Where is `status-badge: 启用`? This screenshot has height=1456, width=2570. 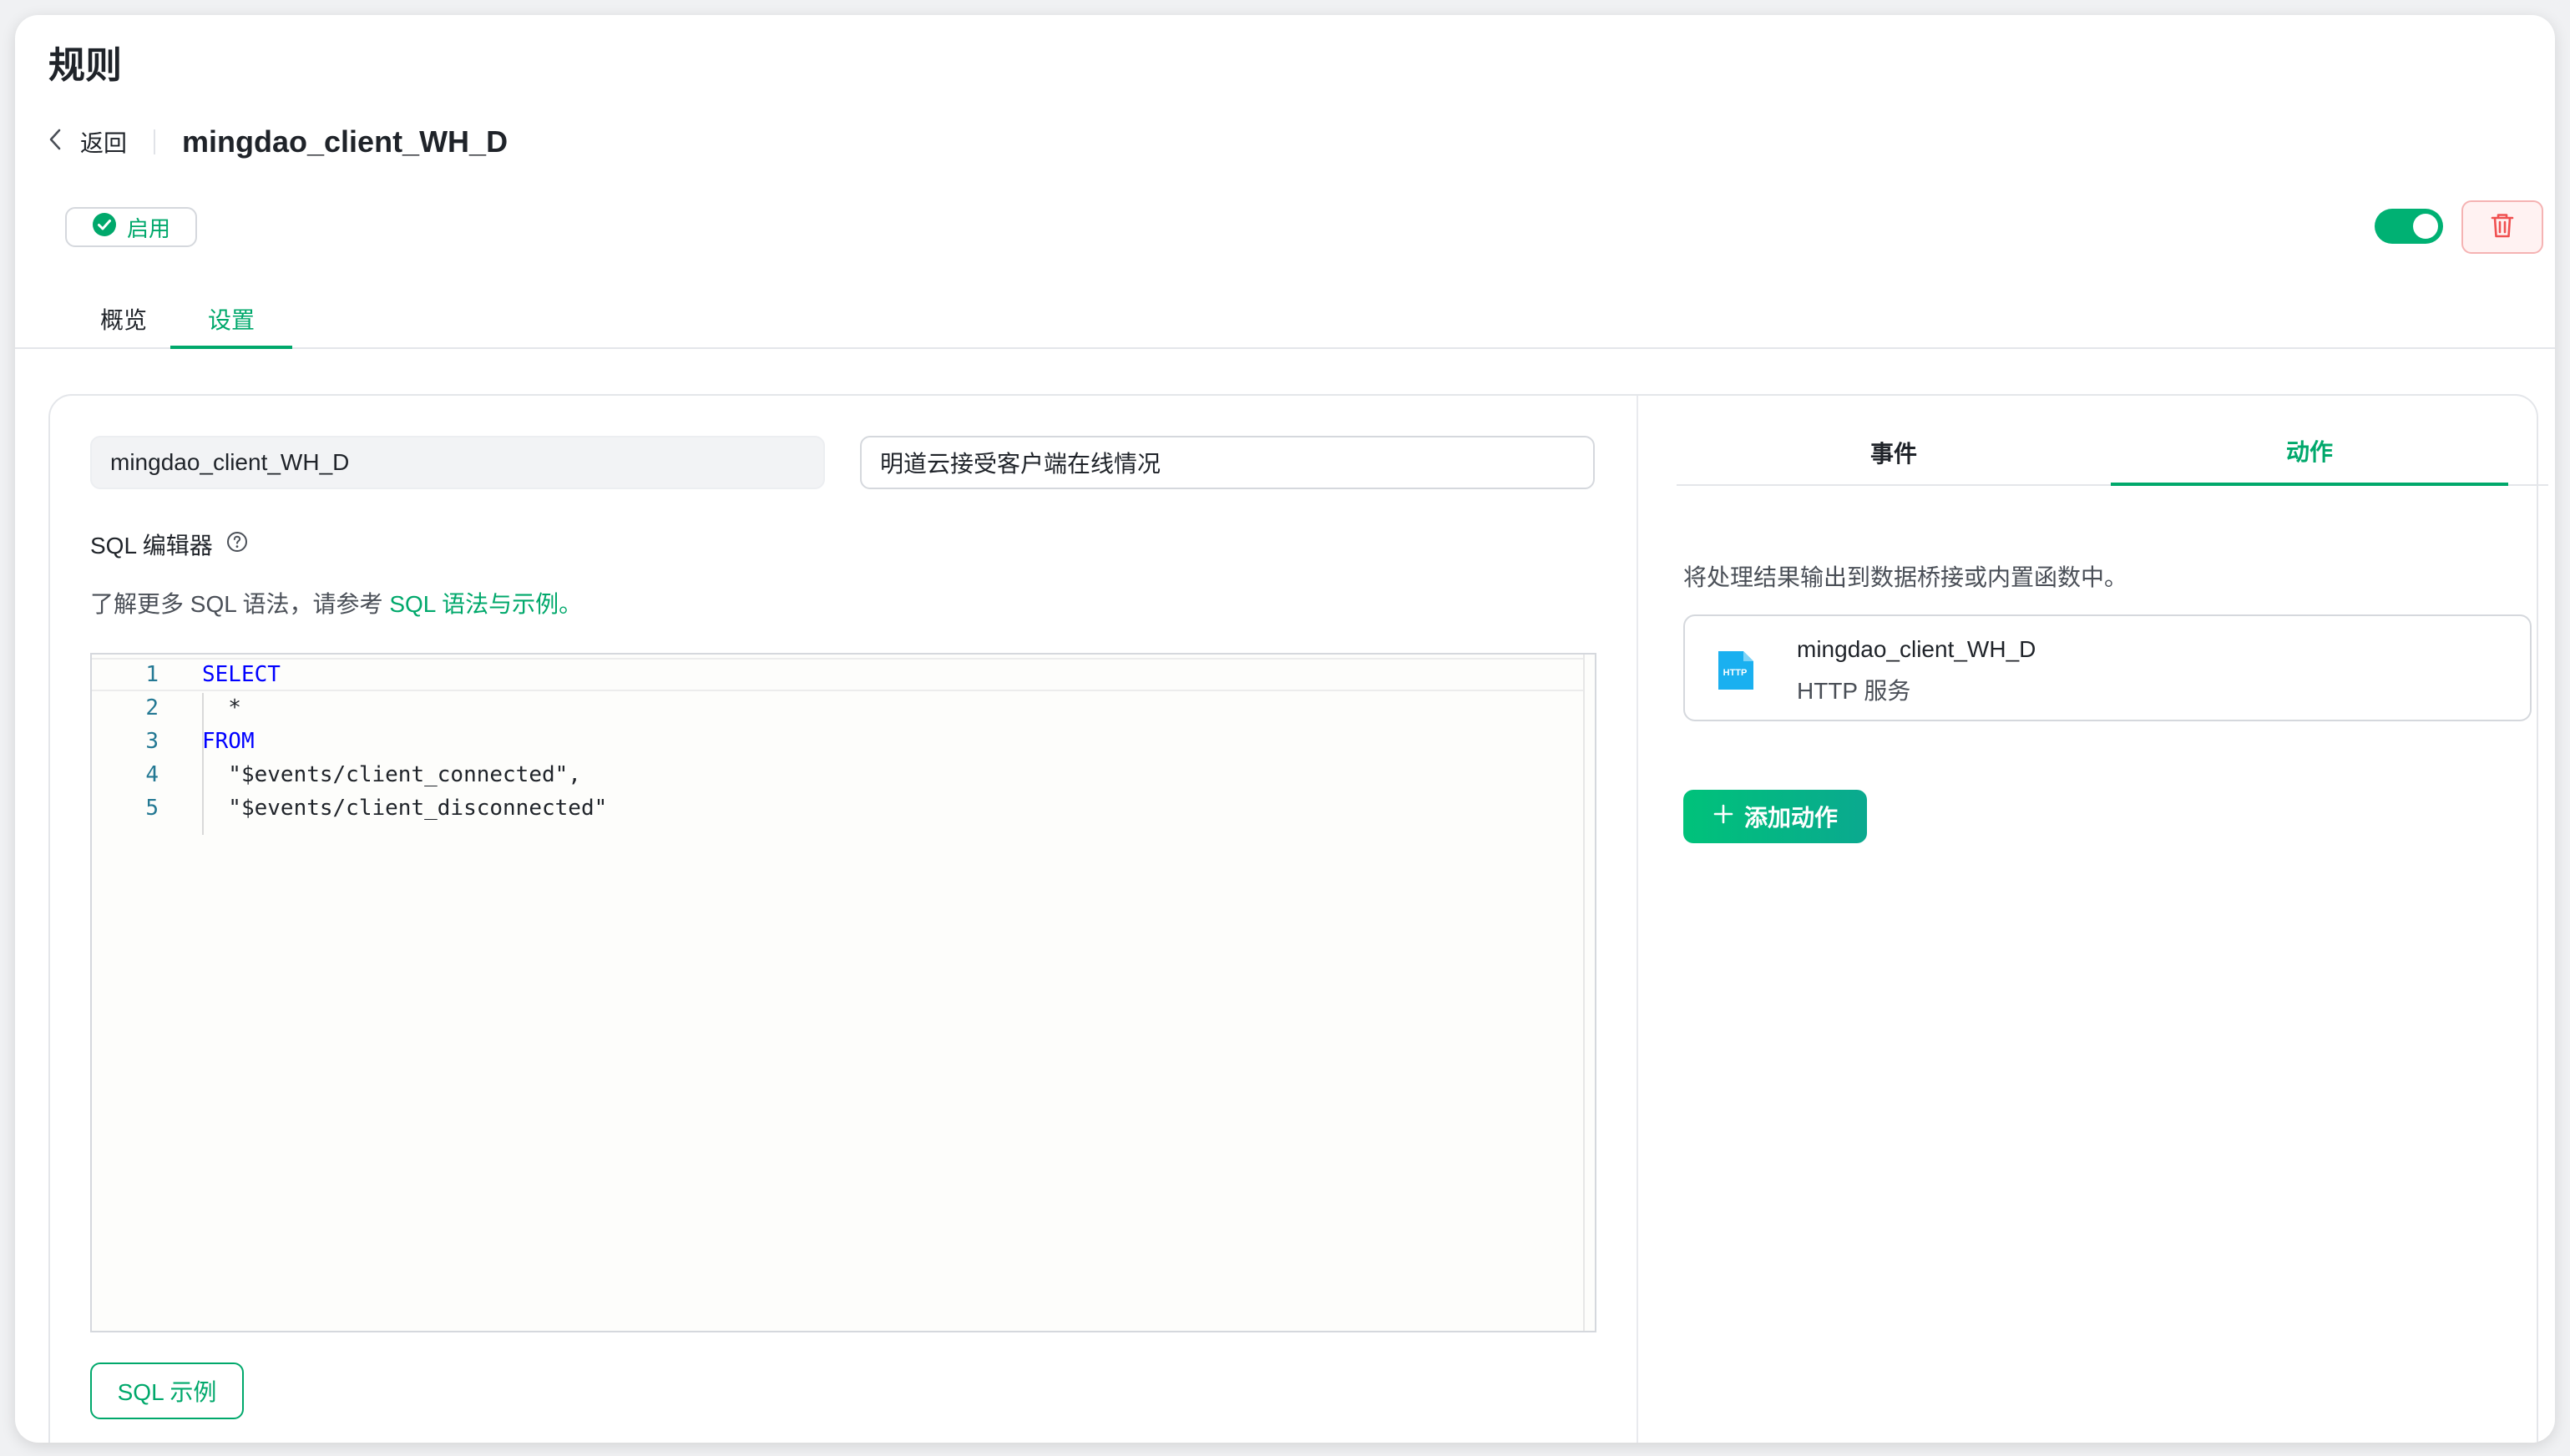 status-badge: 启用 is located at coordinates (131, 227).